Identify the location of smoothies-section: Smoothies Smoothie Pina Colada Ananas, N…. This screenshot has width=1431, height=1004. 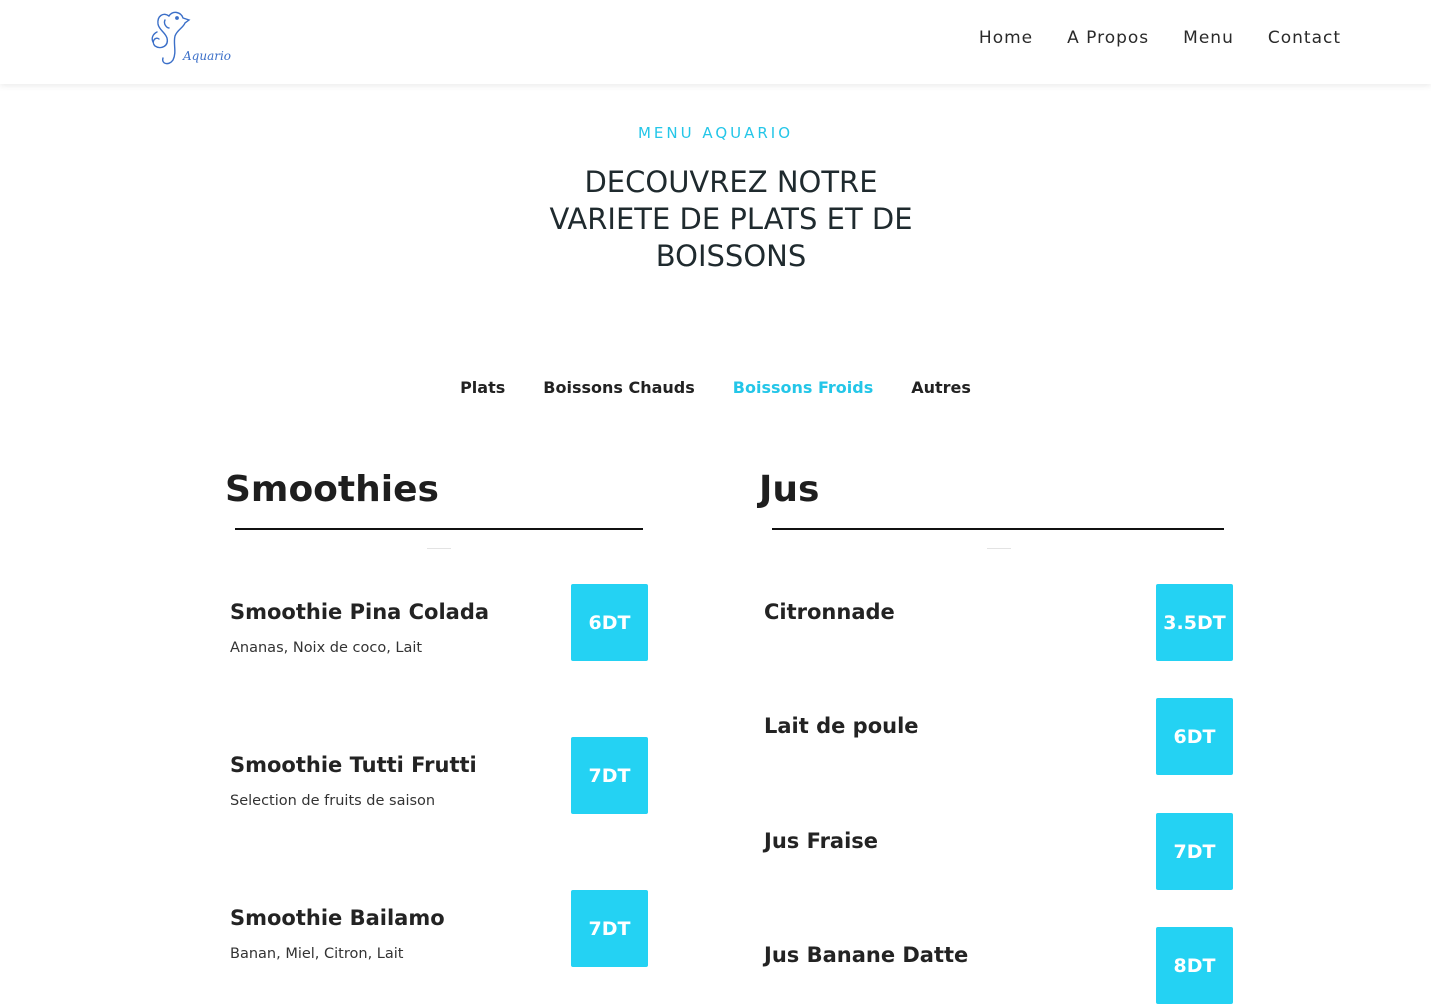
(440, 716).